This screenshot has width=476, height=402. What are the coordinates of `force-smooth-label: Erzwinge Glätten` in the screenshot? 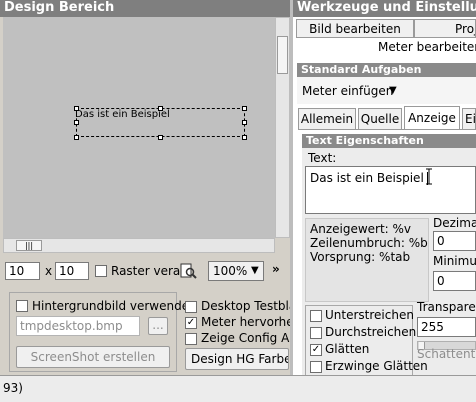 It's located at (376, 366).